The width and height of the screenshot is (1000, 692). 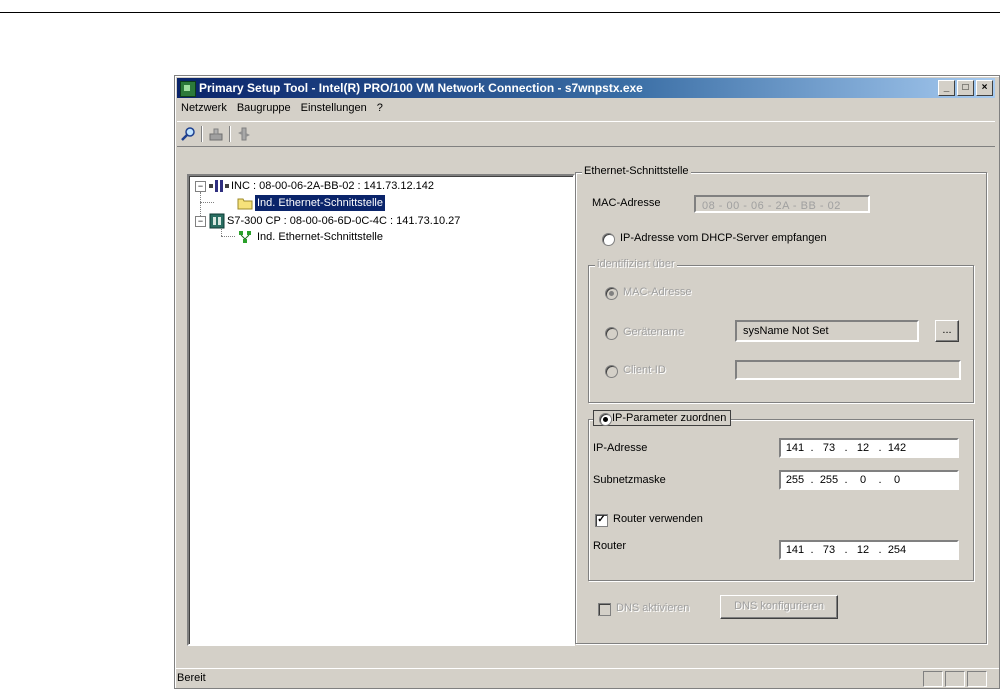 I want to click on assign-ip-parameters-radio, so click(x=605, y=419).